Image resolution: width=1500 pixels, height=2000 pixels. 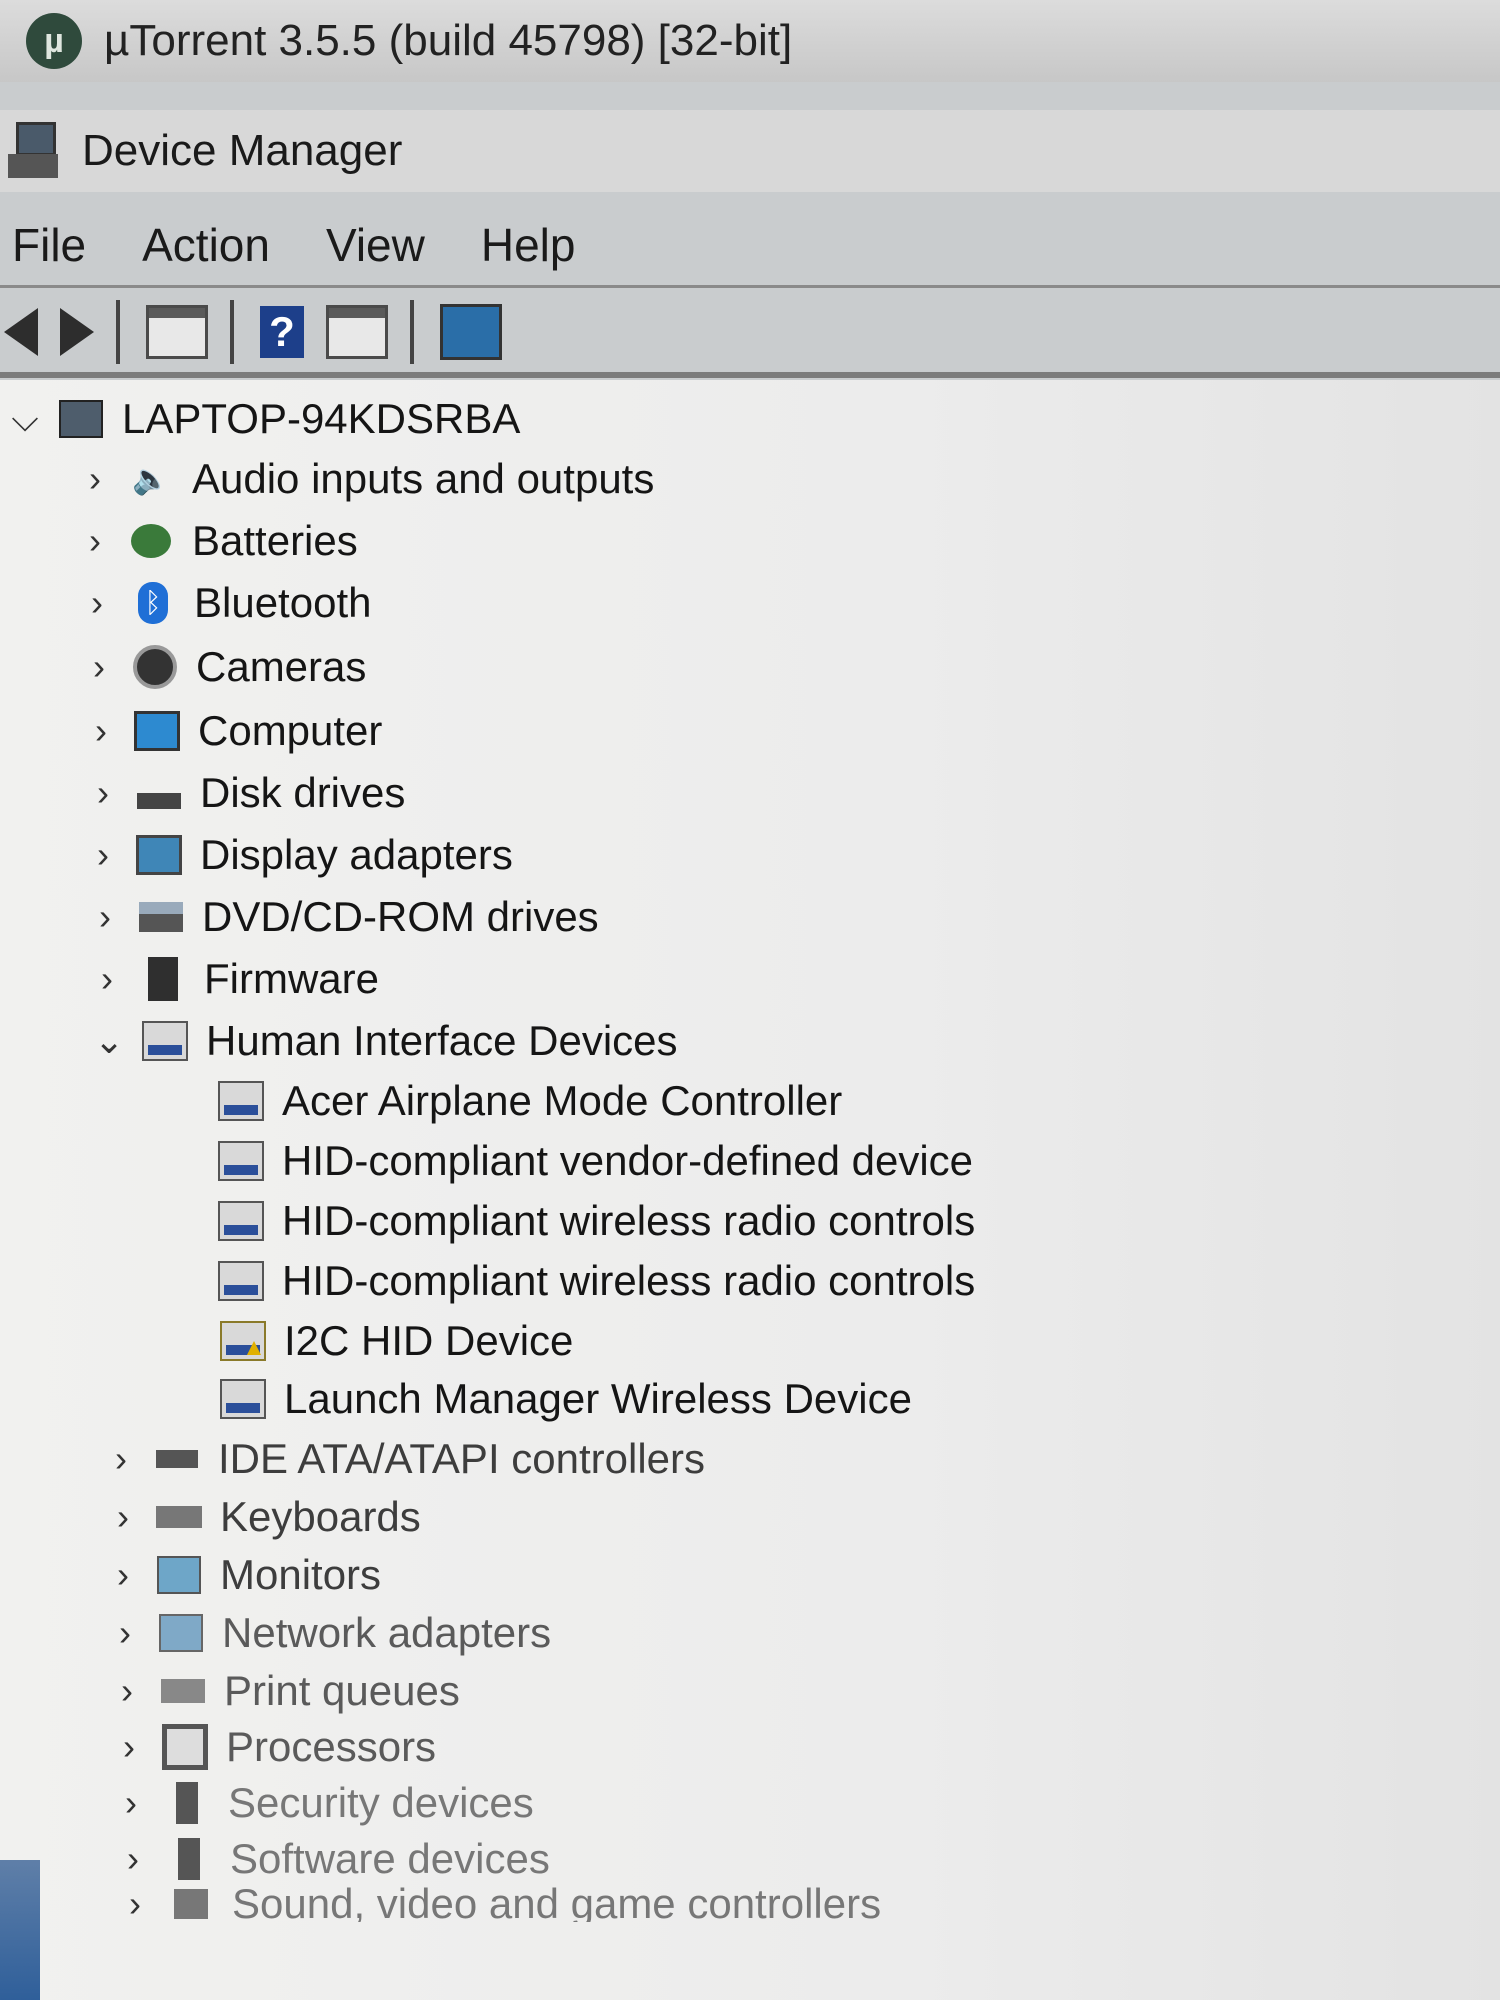 I want to click on ide-controller-icon, so click(x=177, y=1459).